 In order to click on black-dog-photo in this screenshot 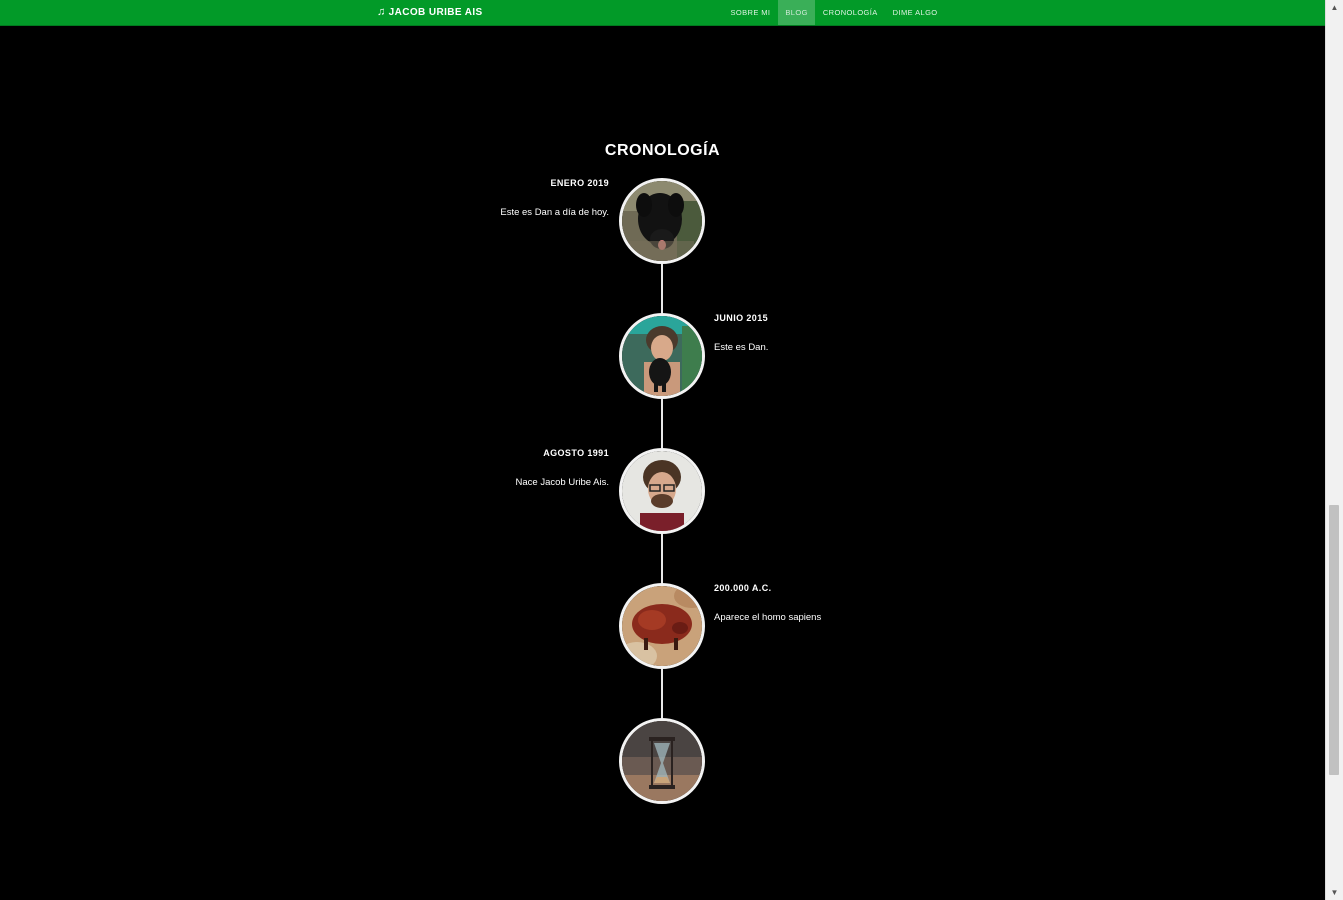, I will do `click(662, 221)`.